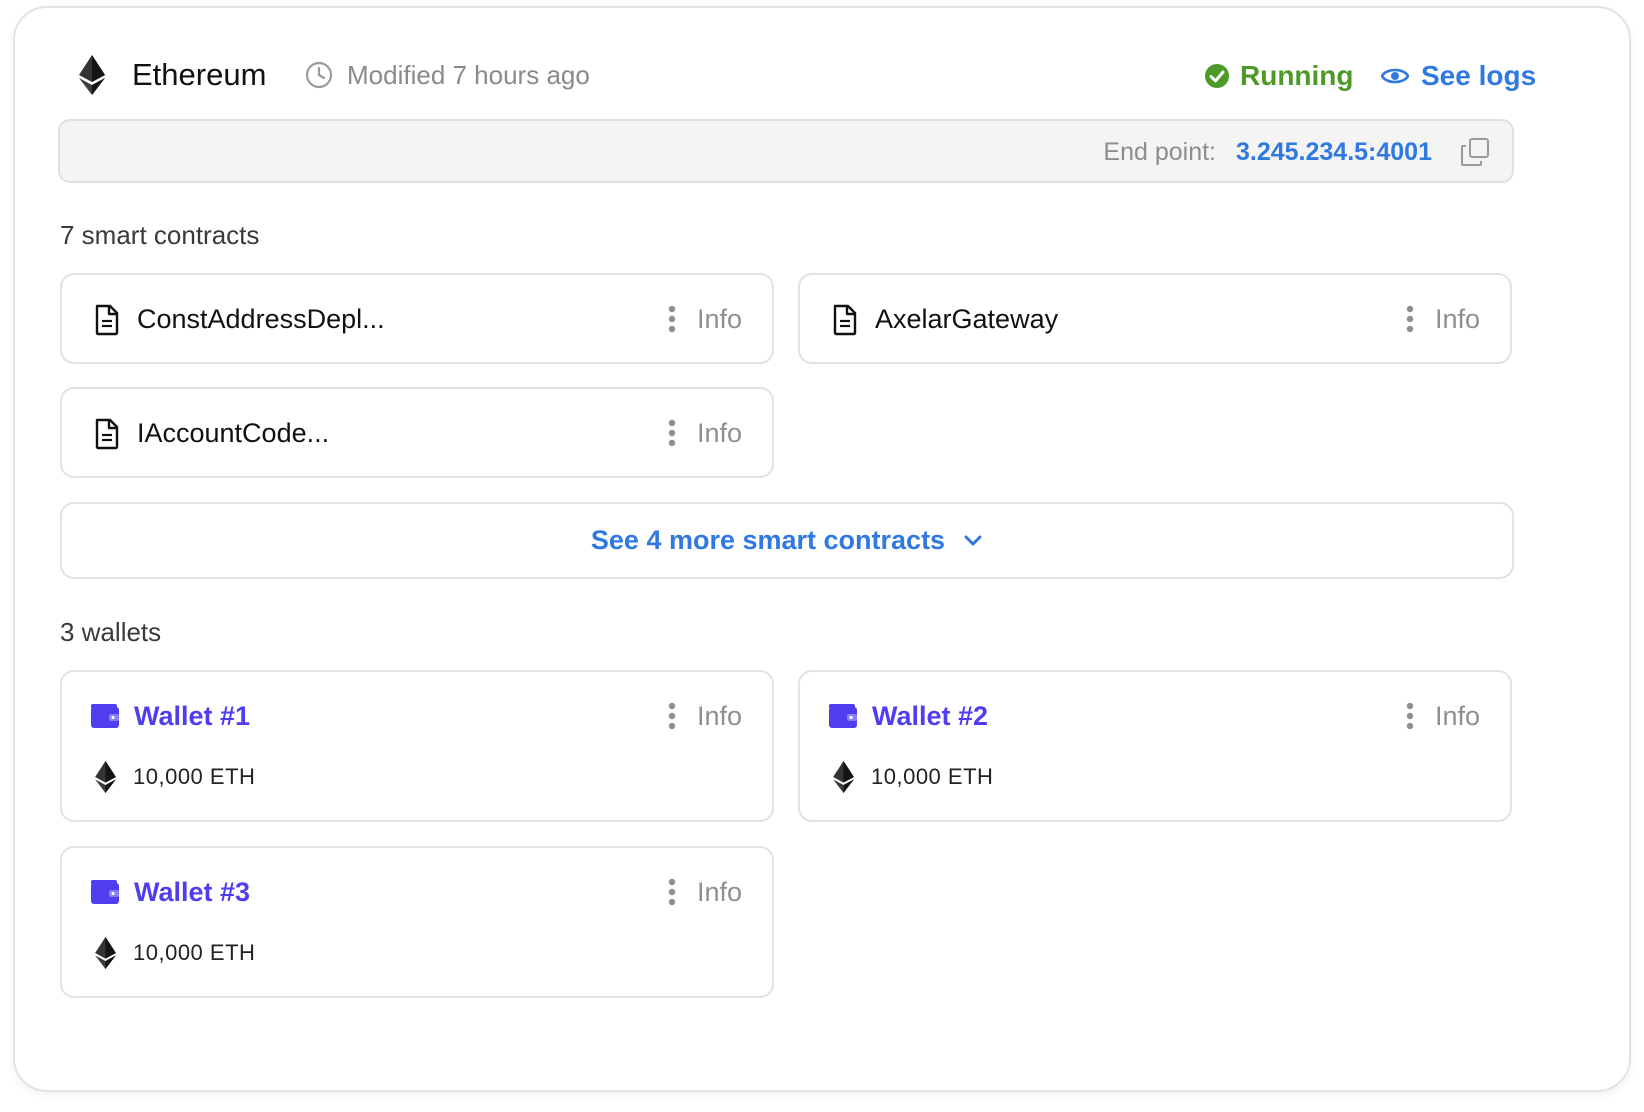 Image resolution: width=1644 pixels, height=1112 pixels. I want to click on see-logs-label: See logs, so click(1479, 75).